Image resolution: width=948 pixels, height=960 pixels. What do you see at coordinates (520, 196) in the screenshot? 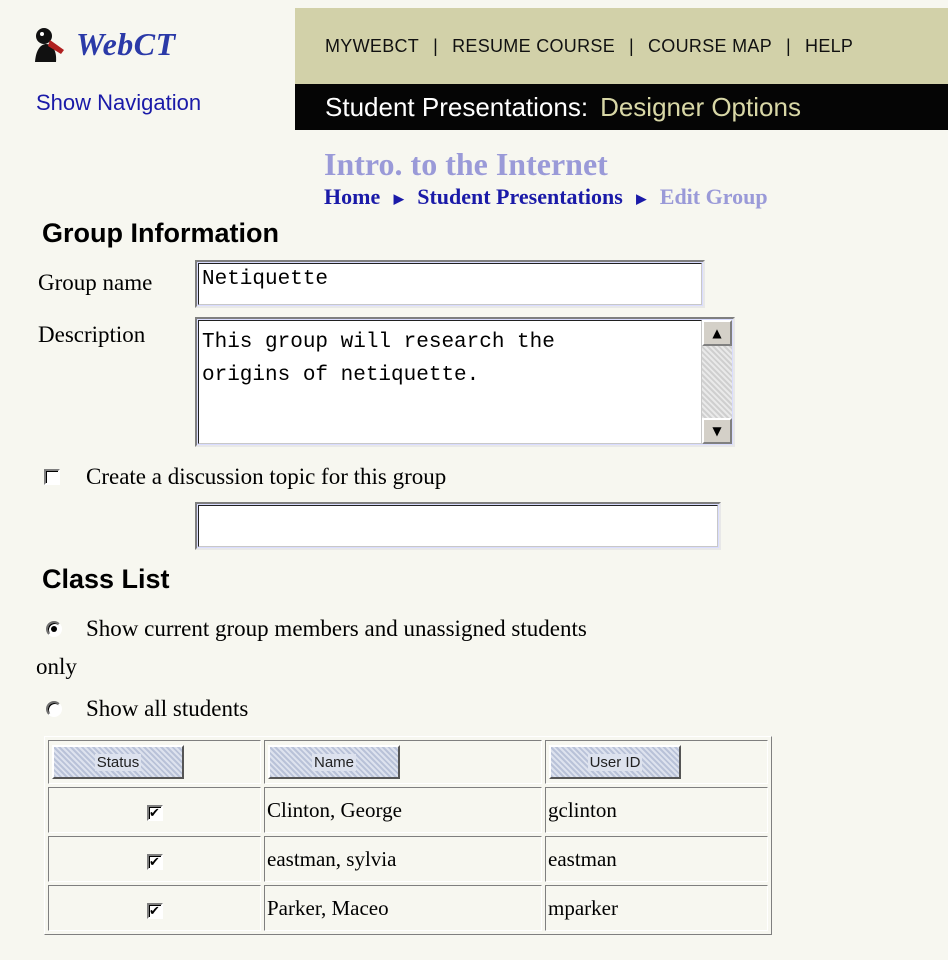
I see `breadcrumb-student-presentations-link: Student Presentations` at bounding box center [520, 196].